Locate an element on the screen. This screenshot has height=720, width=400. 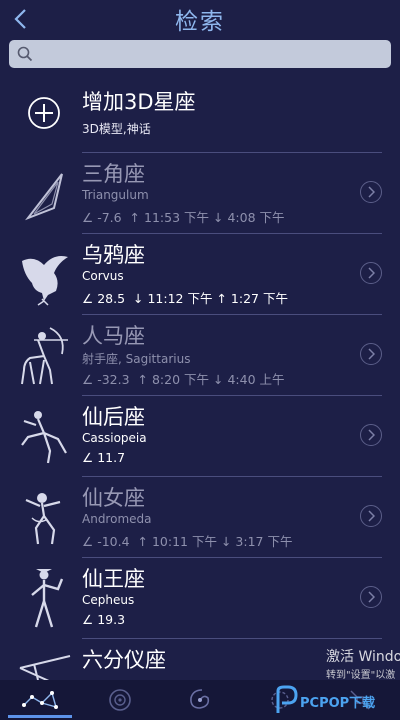
search-input is located at coordinates (215, 54).